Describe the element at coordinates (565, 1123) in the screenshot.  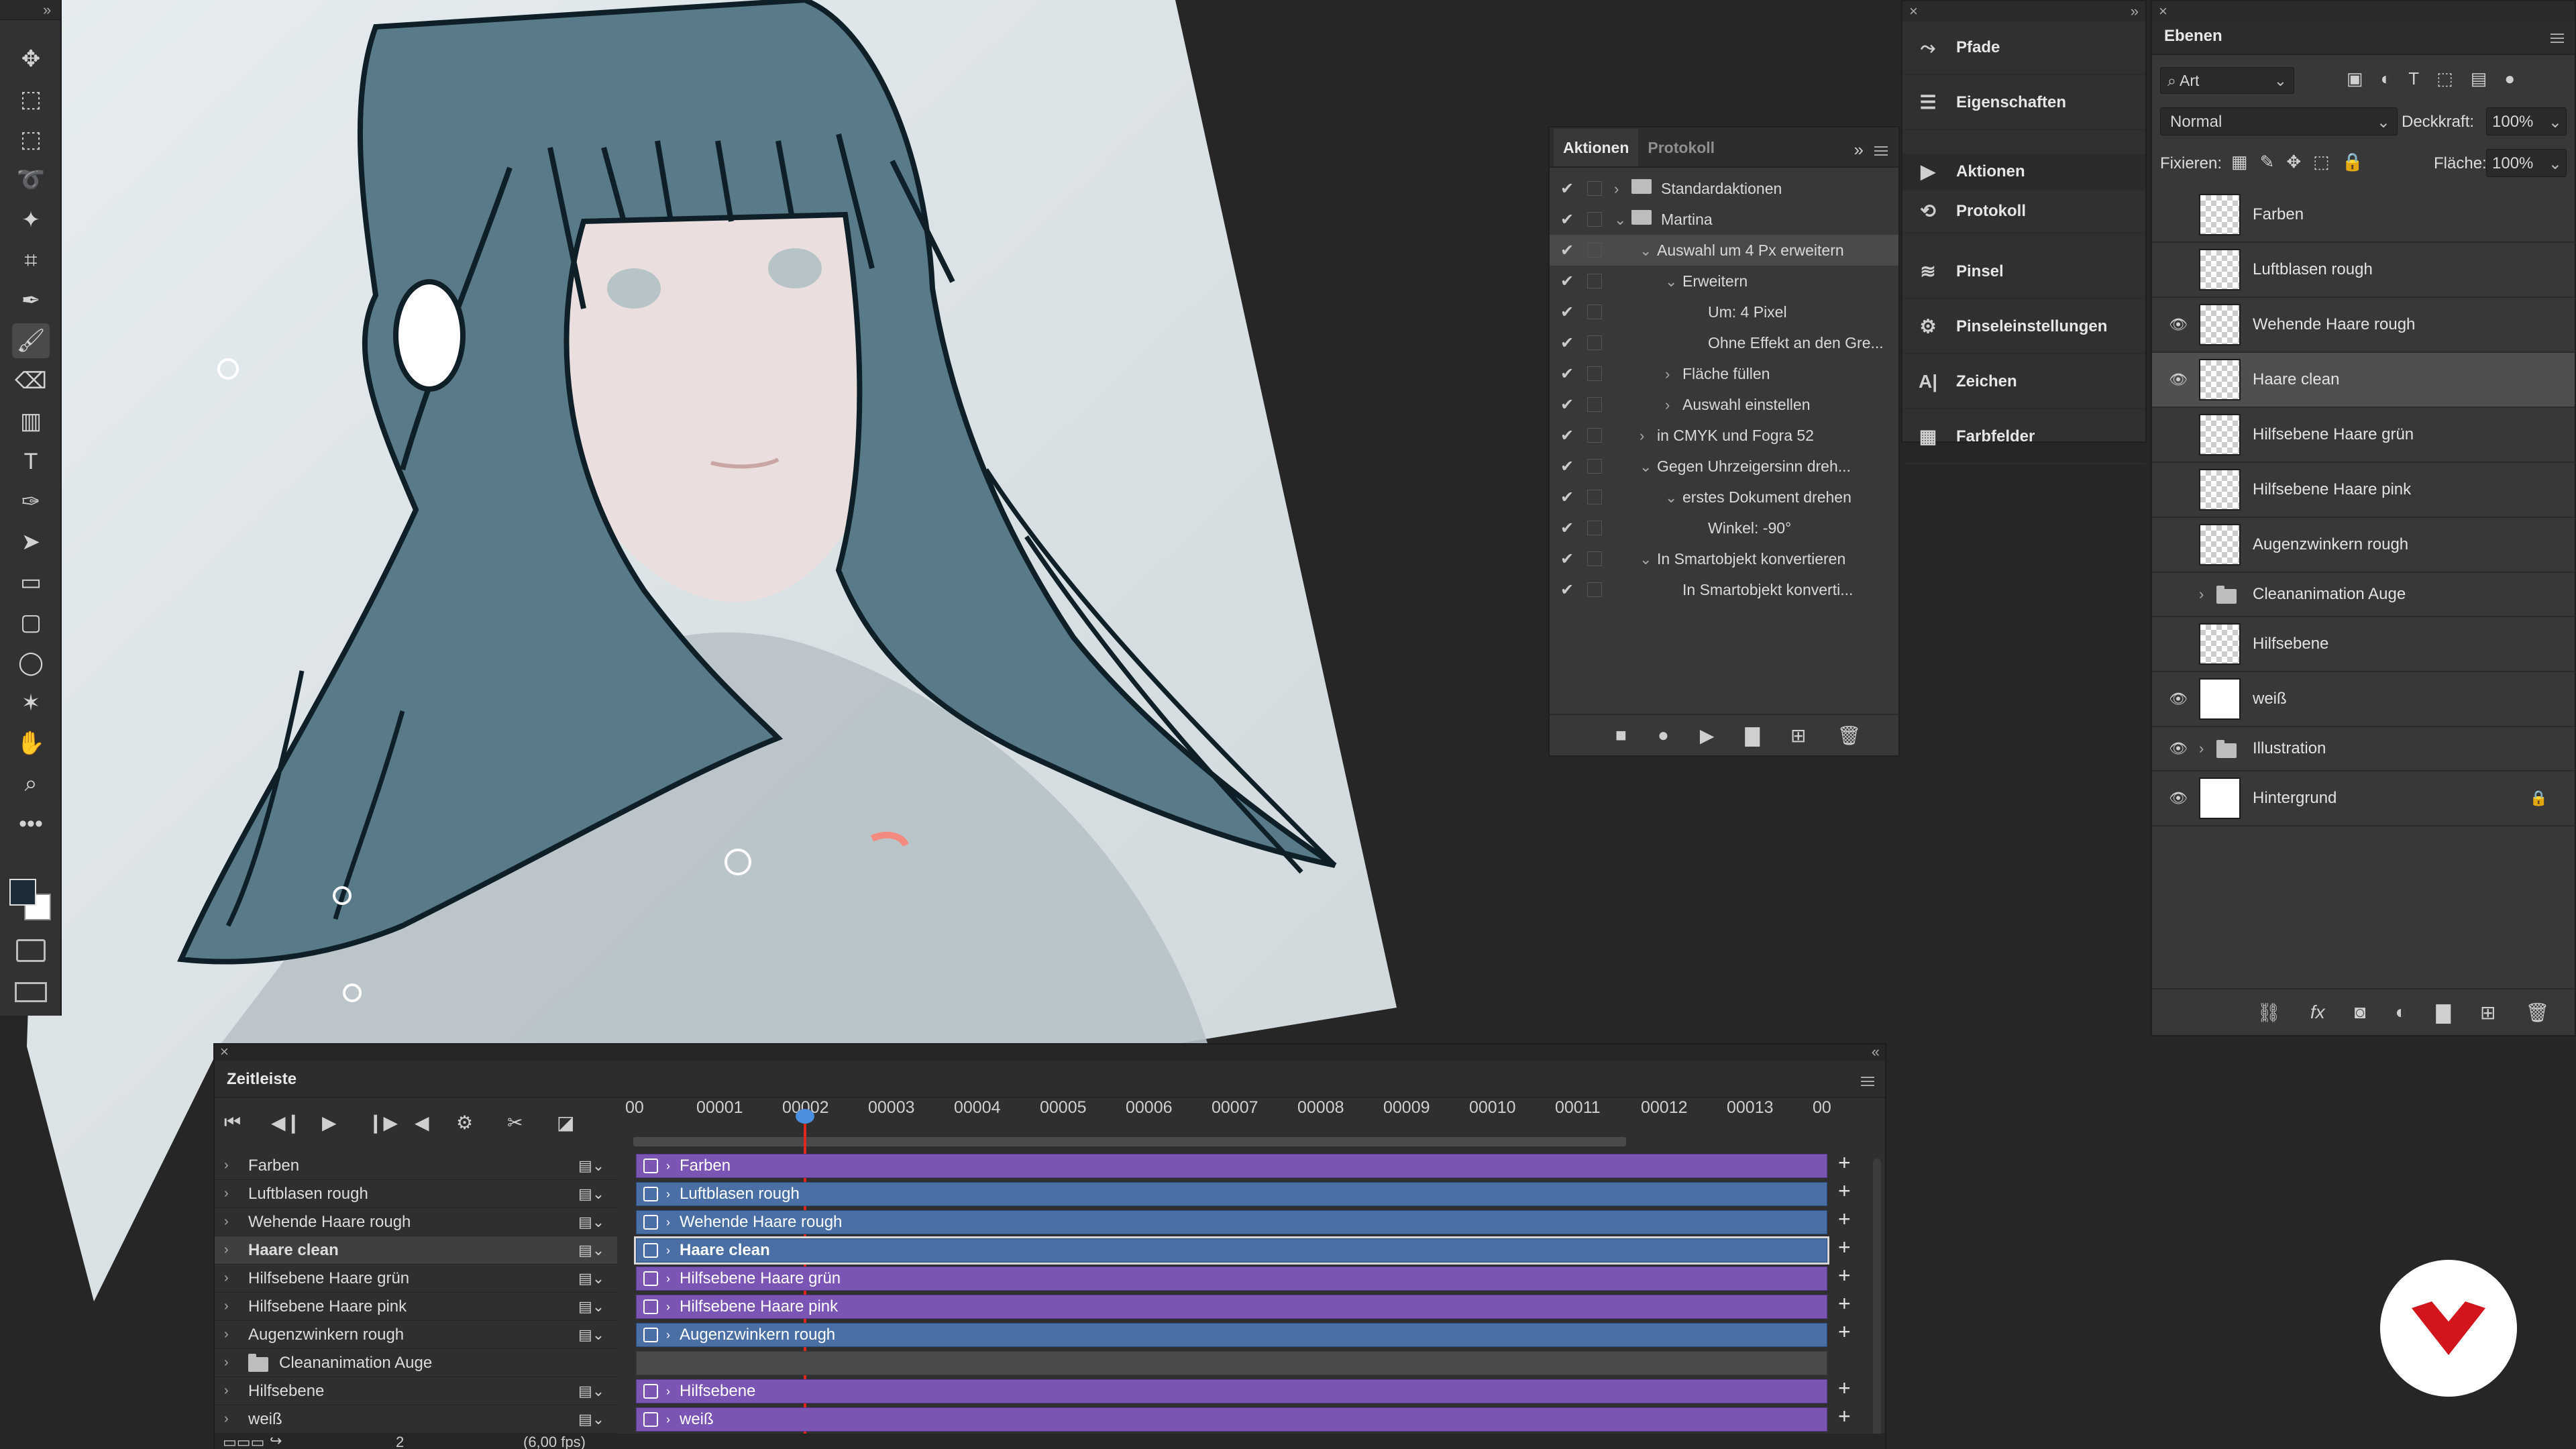
I see `transition-icon: ◪` at that location.